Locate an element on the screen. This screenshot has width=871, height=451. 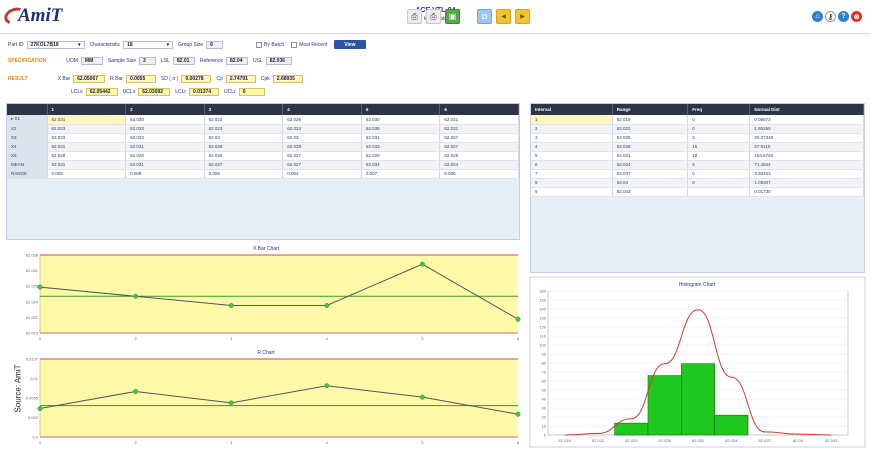
column-header: Normal Dist is located at coordinates (806, 109).